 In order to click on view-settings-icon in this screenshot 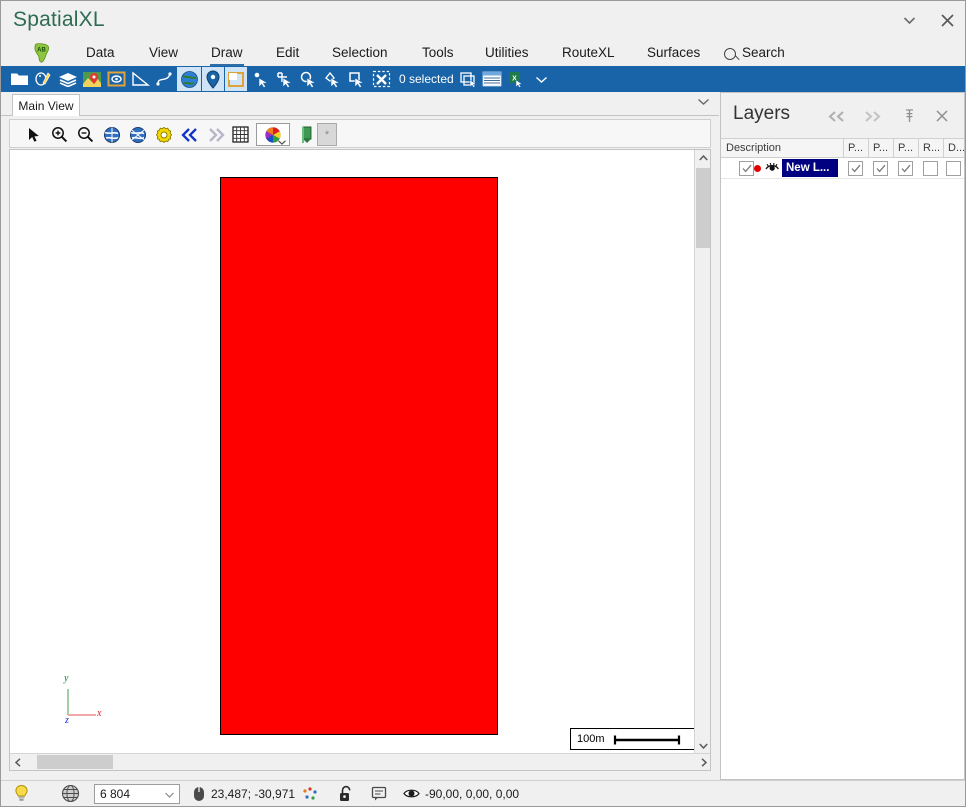, I will do `click(163, 134)`.